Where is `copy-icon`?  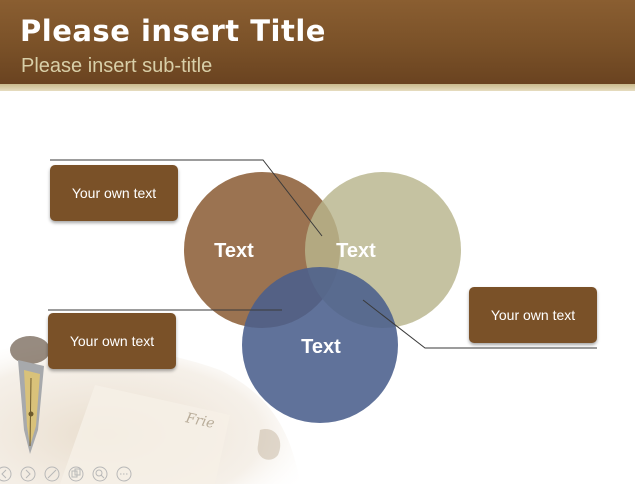 copy-icon is located at coordinates (76, 474).